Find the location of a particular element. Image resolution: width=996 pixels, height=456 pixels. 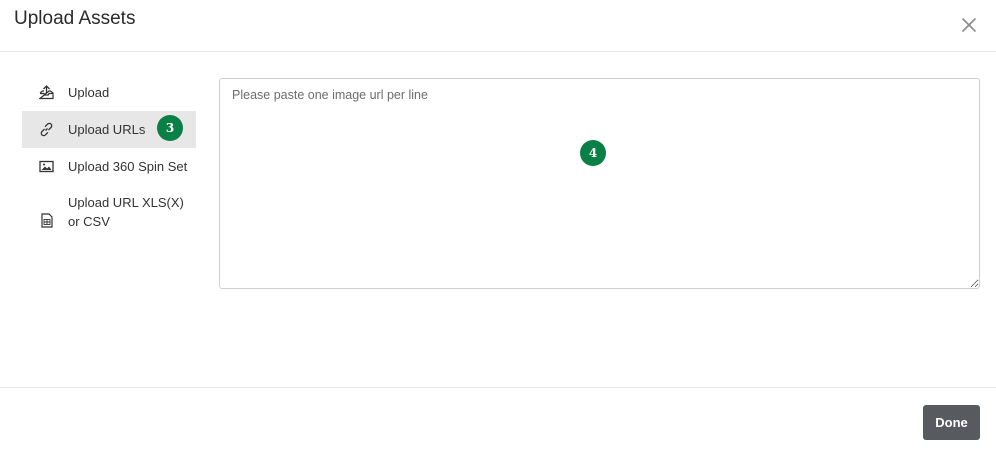

sidebar-item-upload: Upload is located at coordinates (109, 92).